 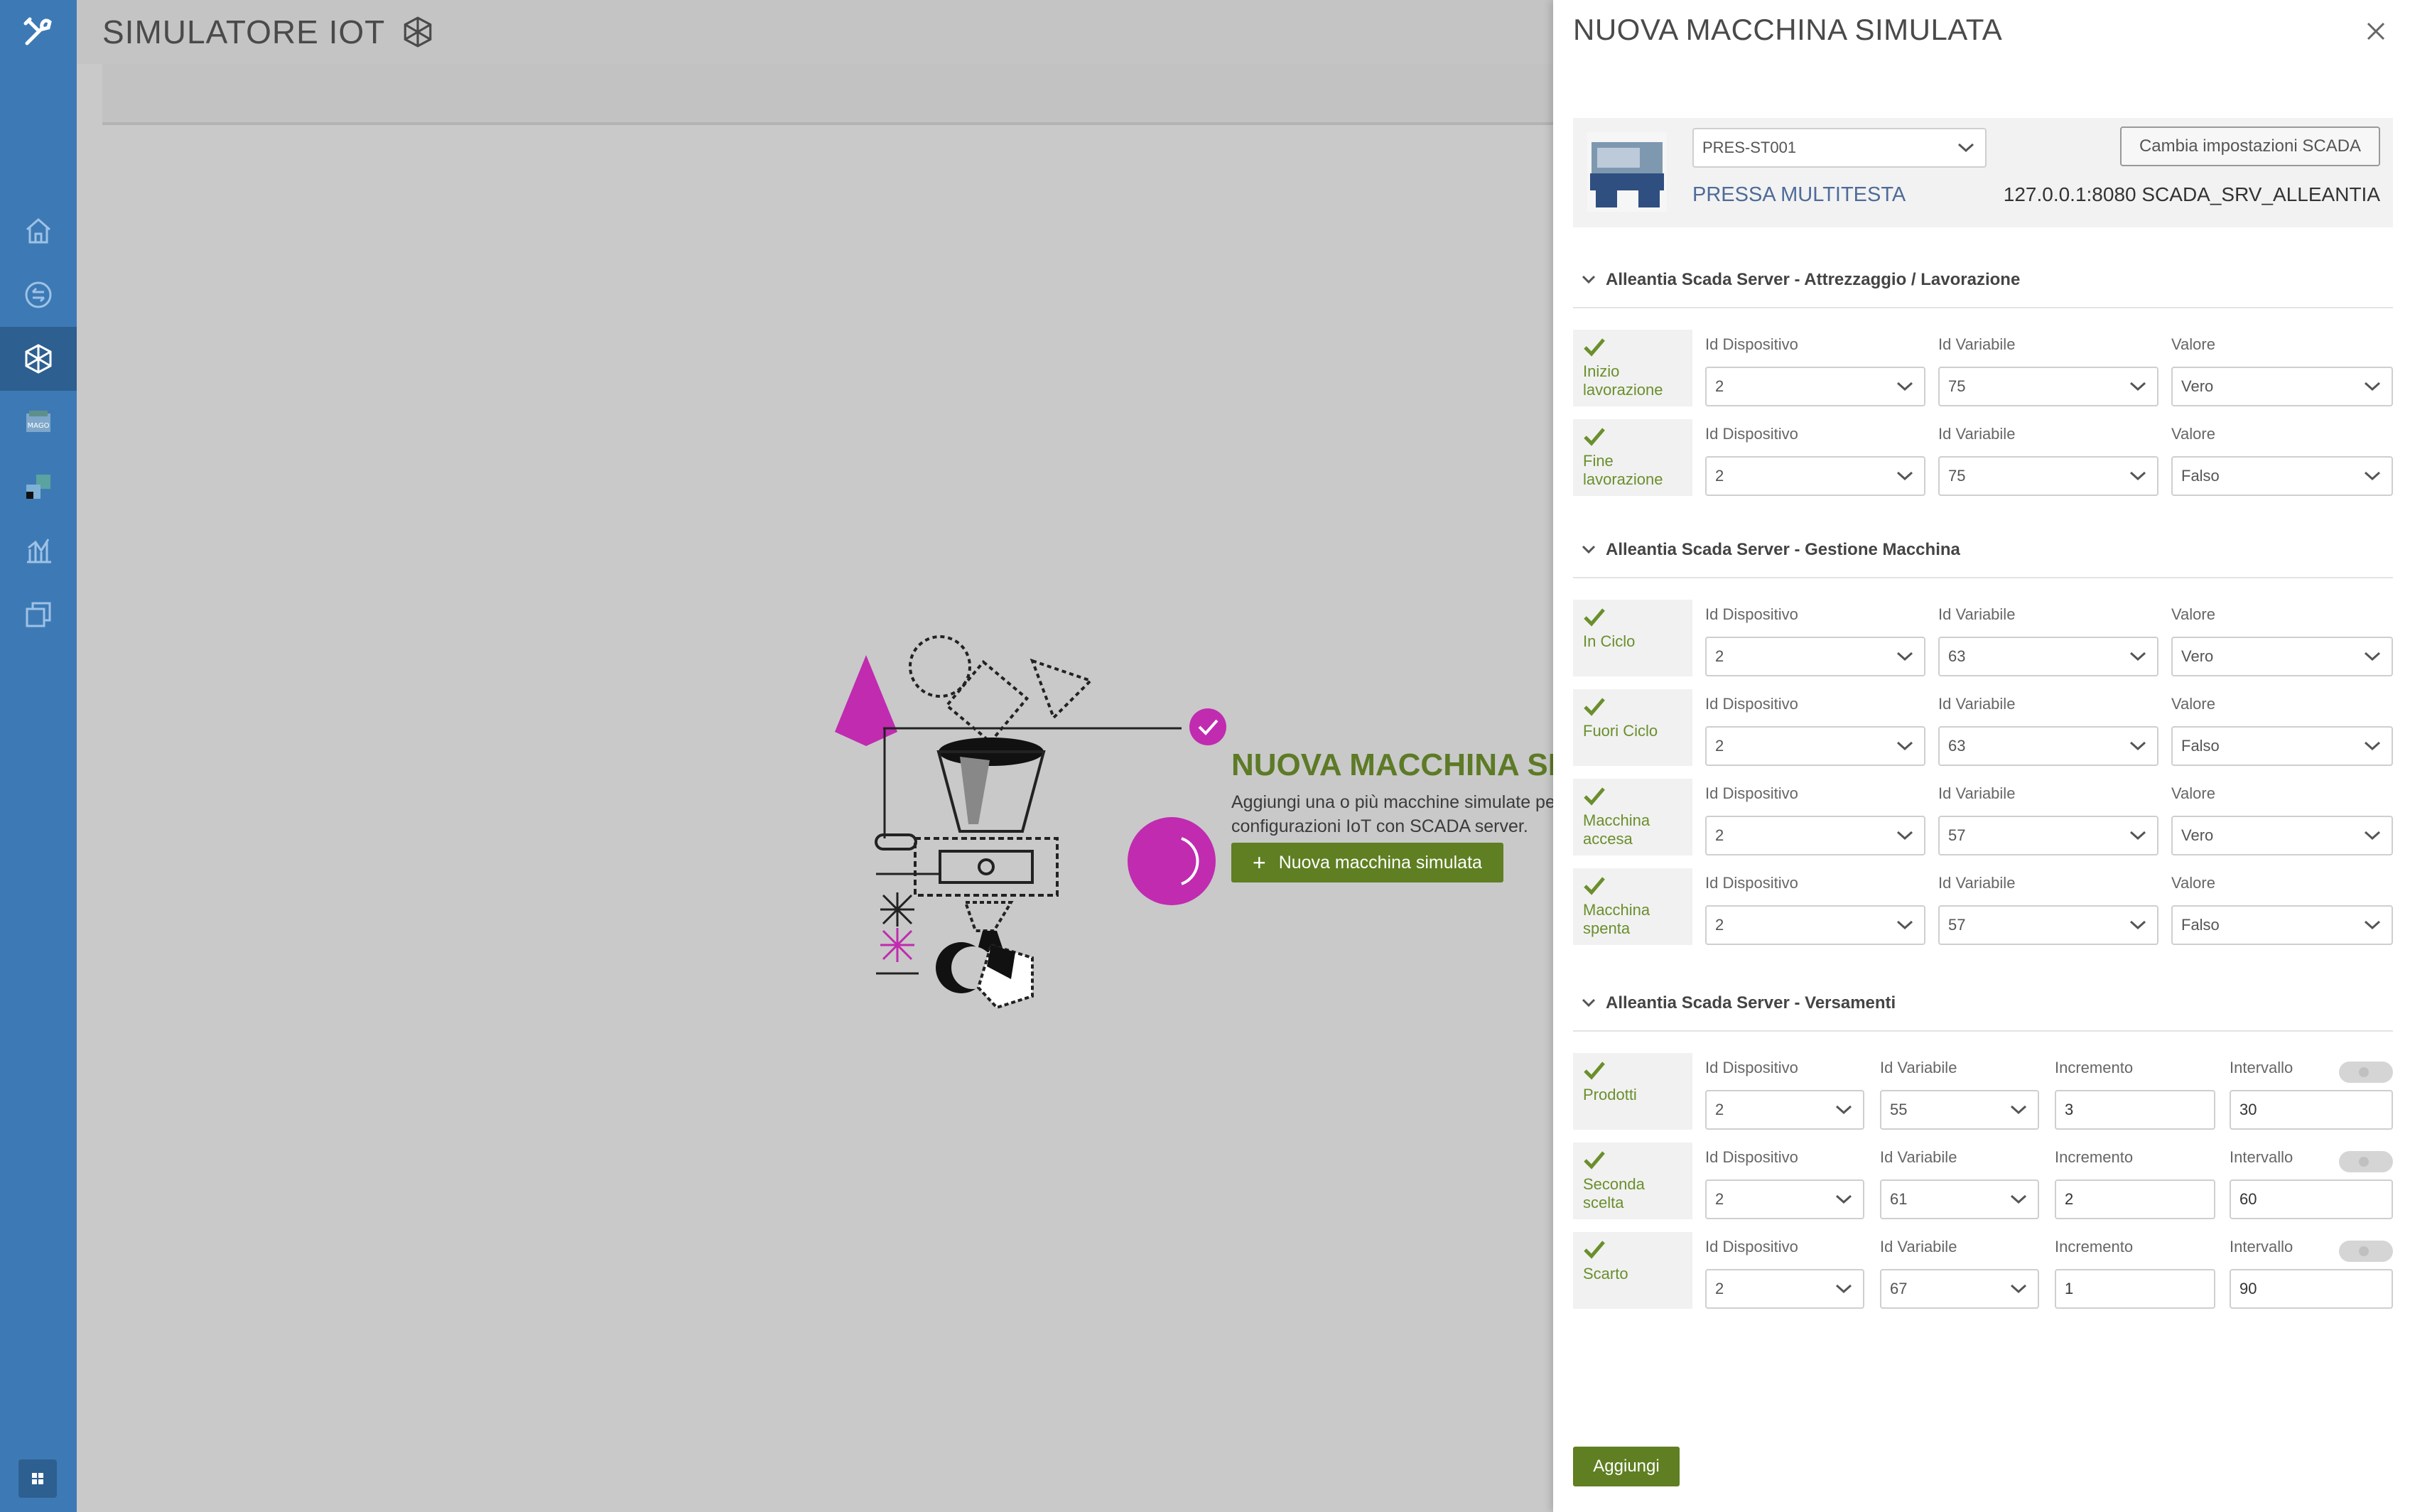 What do you see at coordinates (1799, 194) in the screenshot?
I see `machine-name: PRESSA MULTITESTA` at bounding box center [1799, 194].